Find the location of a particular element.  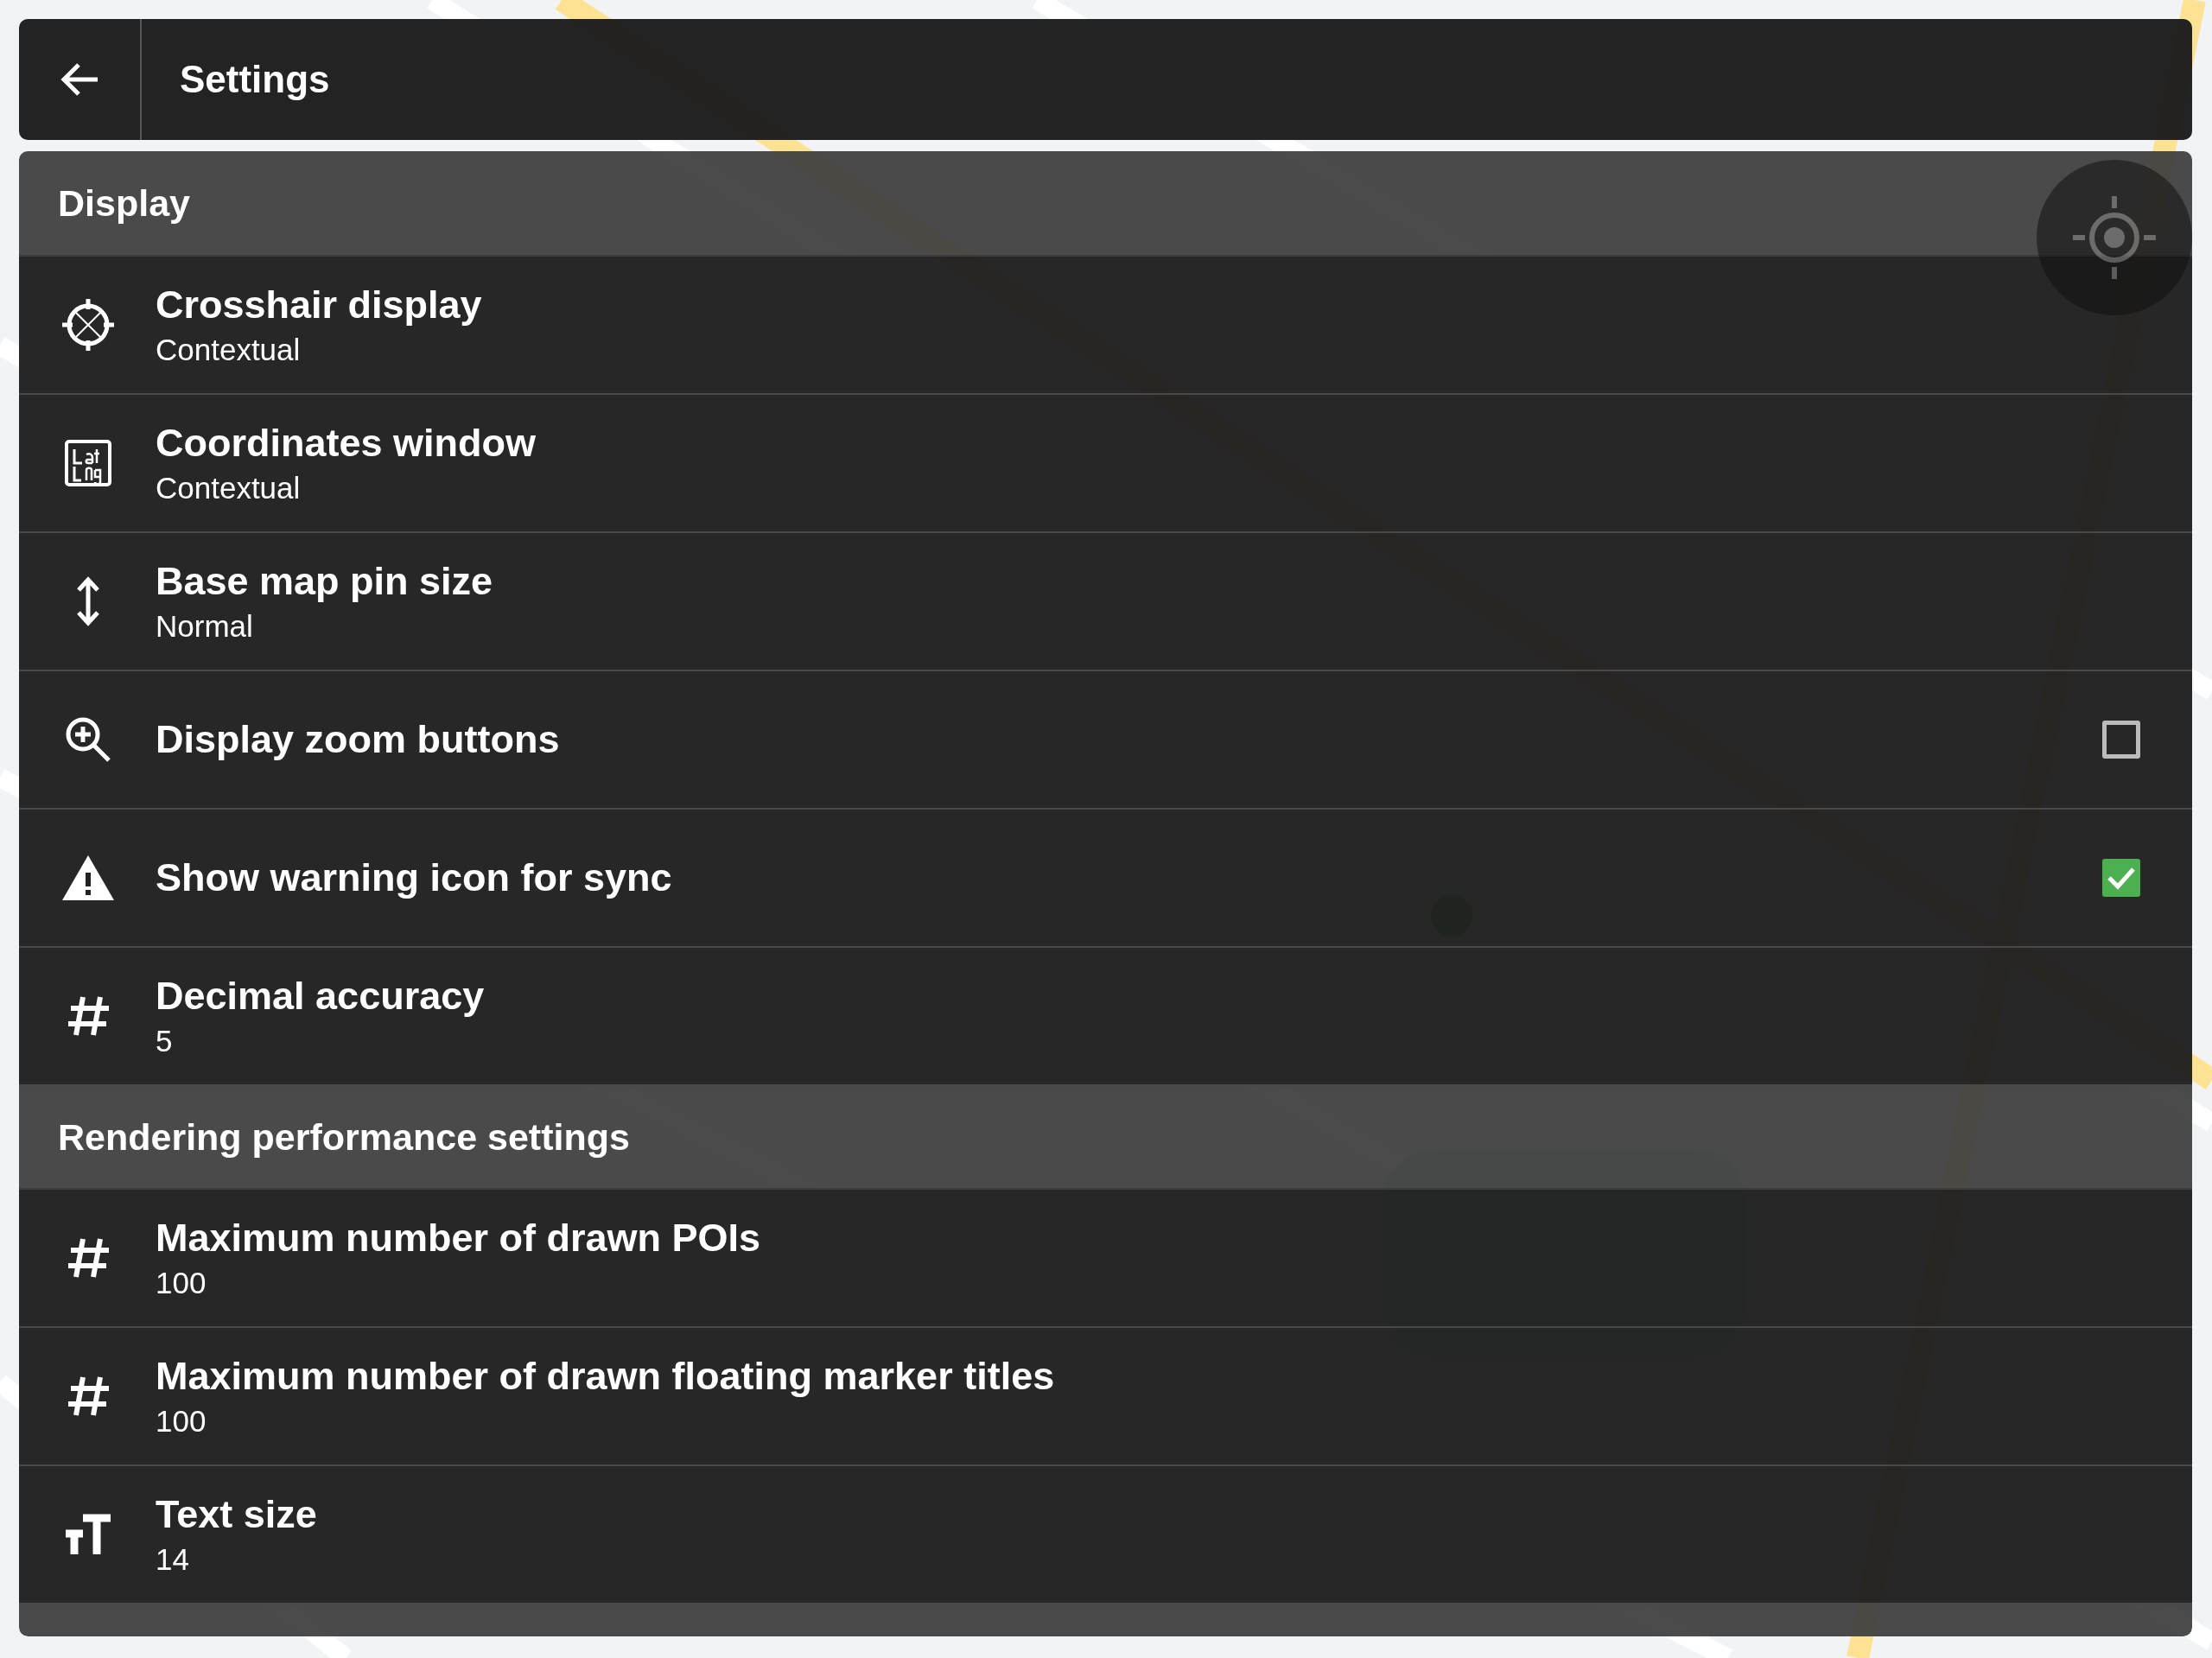

setting-value: 14 is located at coordinates (173, 1559).